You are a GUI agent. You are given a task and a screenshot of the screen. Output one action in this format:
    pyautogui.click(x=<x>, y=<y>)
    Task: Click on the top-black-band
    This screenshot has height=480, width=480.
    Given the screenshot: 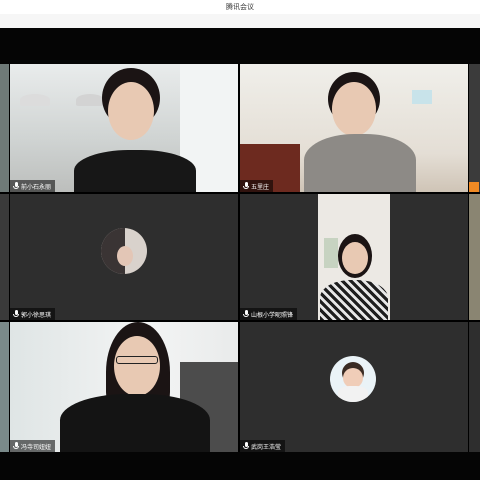 What is the action you would take?
    pyautogui.click(x=240, y=46)
    